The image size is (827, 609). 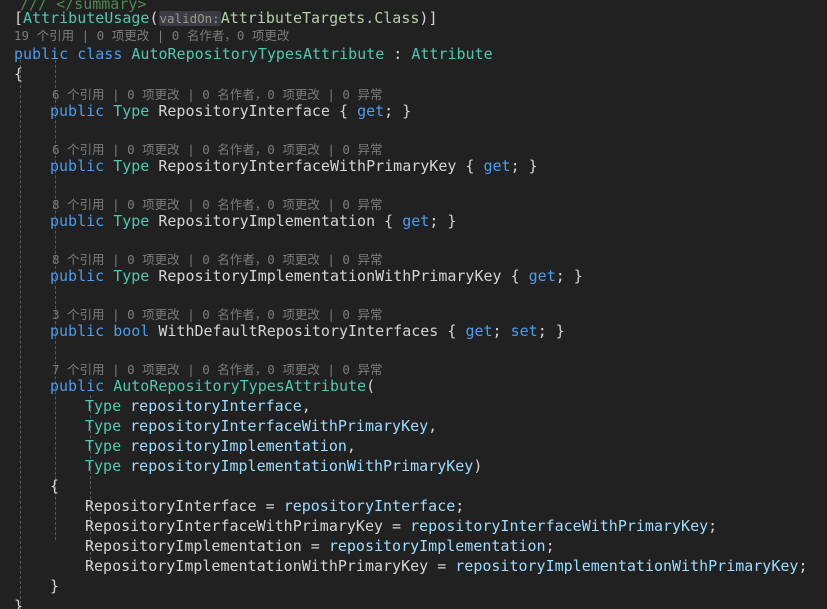 I want to click on code-line-property-repository-interface: public Type RepositoryInterface { get; }, so click(x=230, y=111).